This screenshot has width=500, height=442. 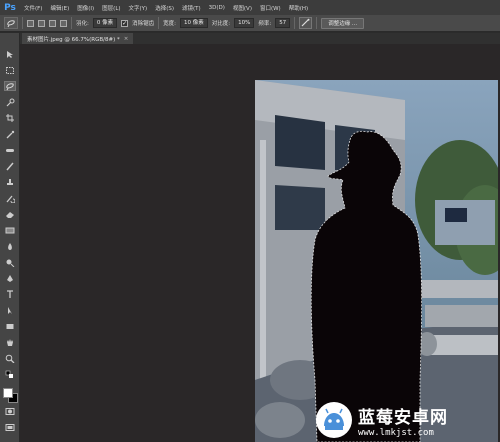 I want to click on watermark-title: 蓝莓安卓网, so click(x=403, y=417).